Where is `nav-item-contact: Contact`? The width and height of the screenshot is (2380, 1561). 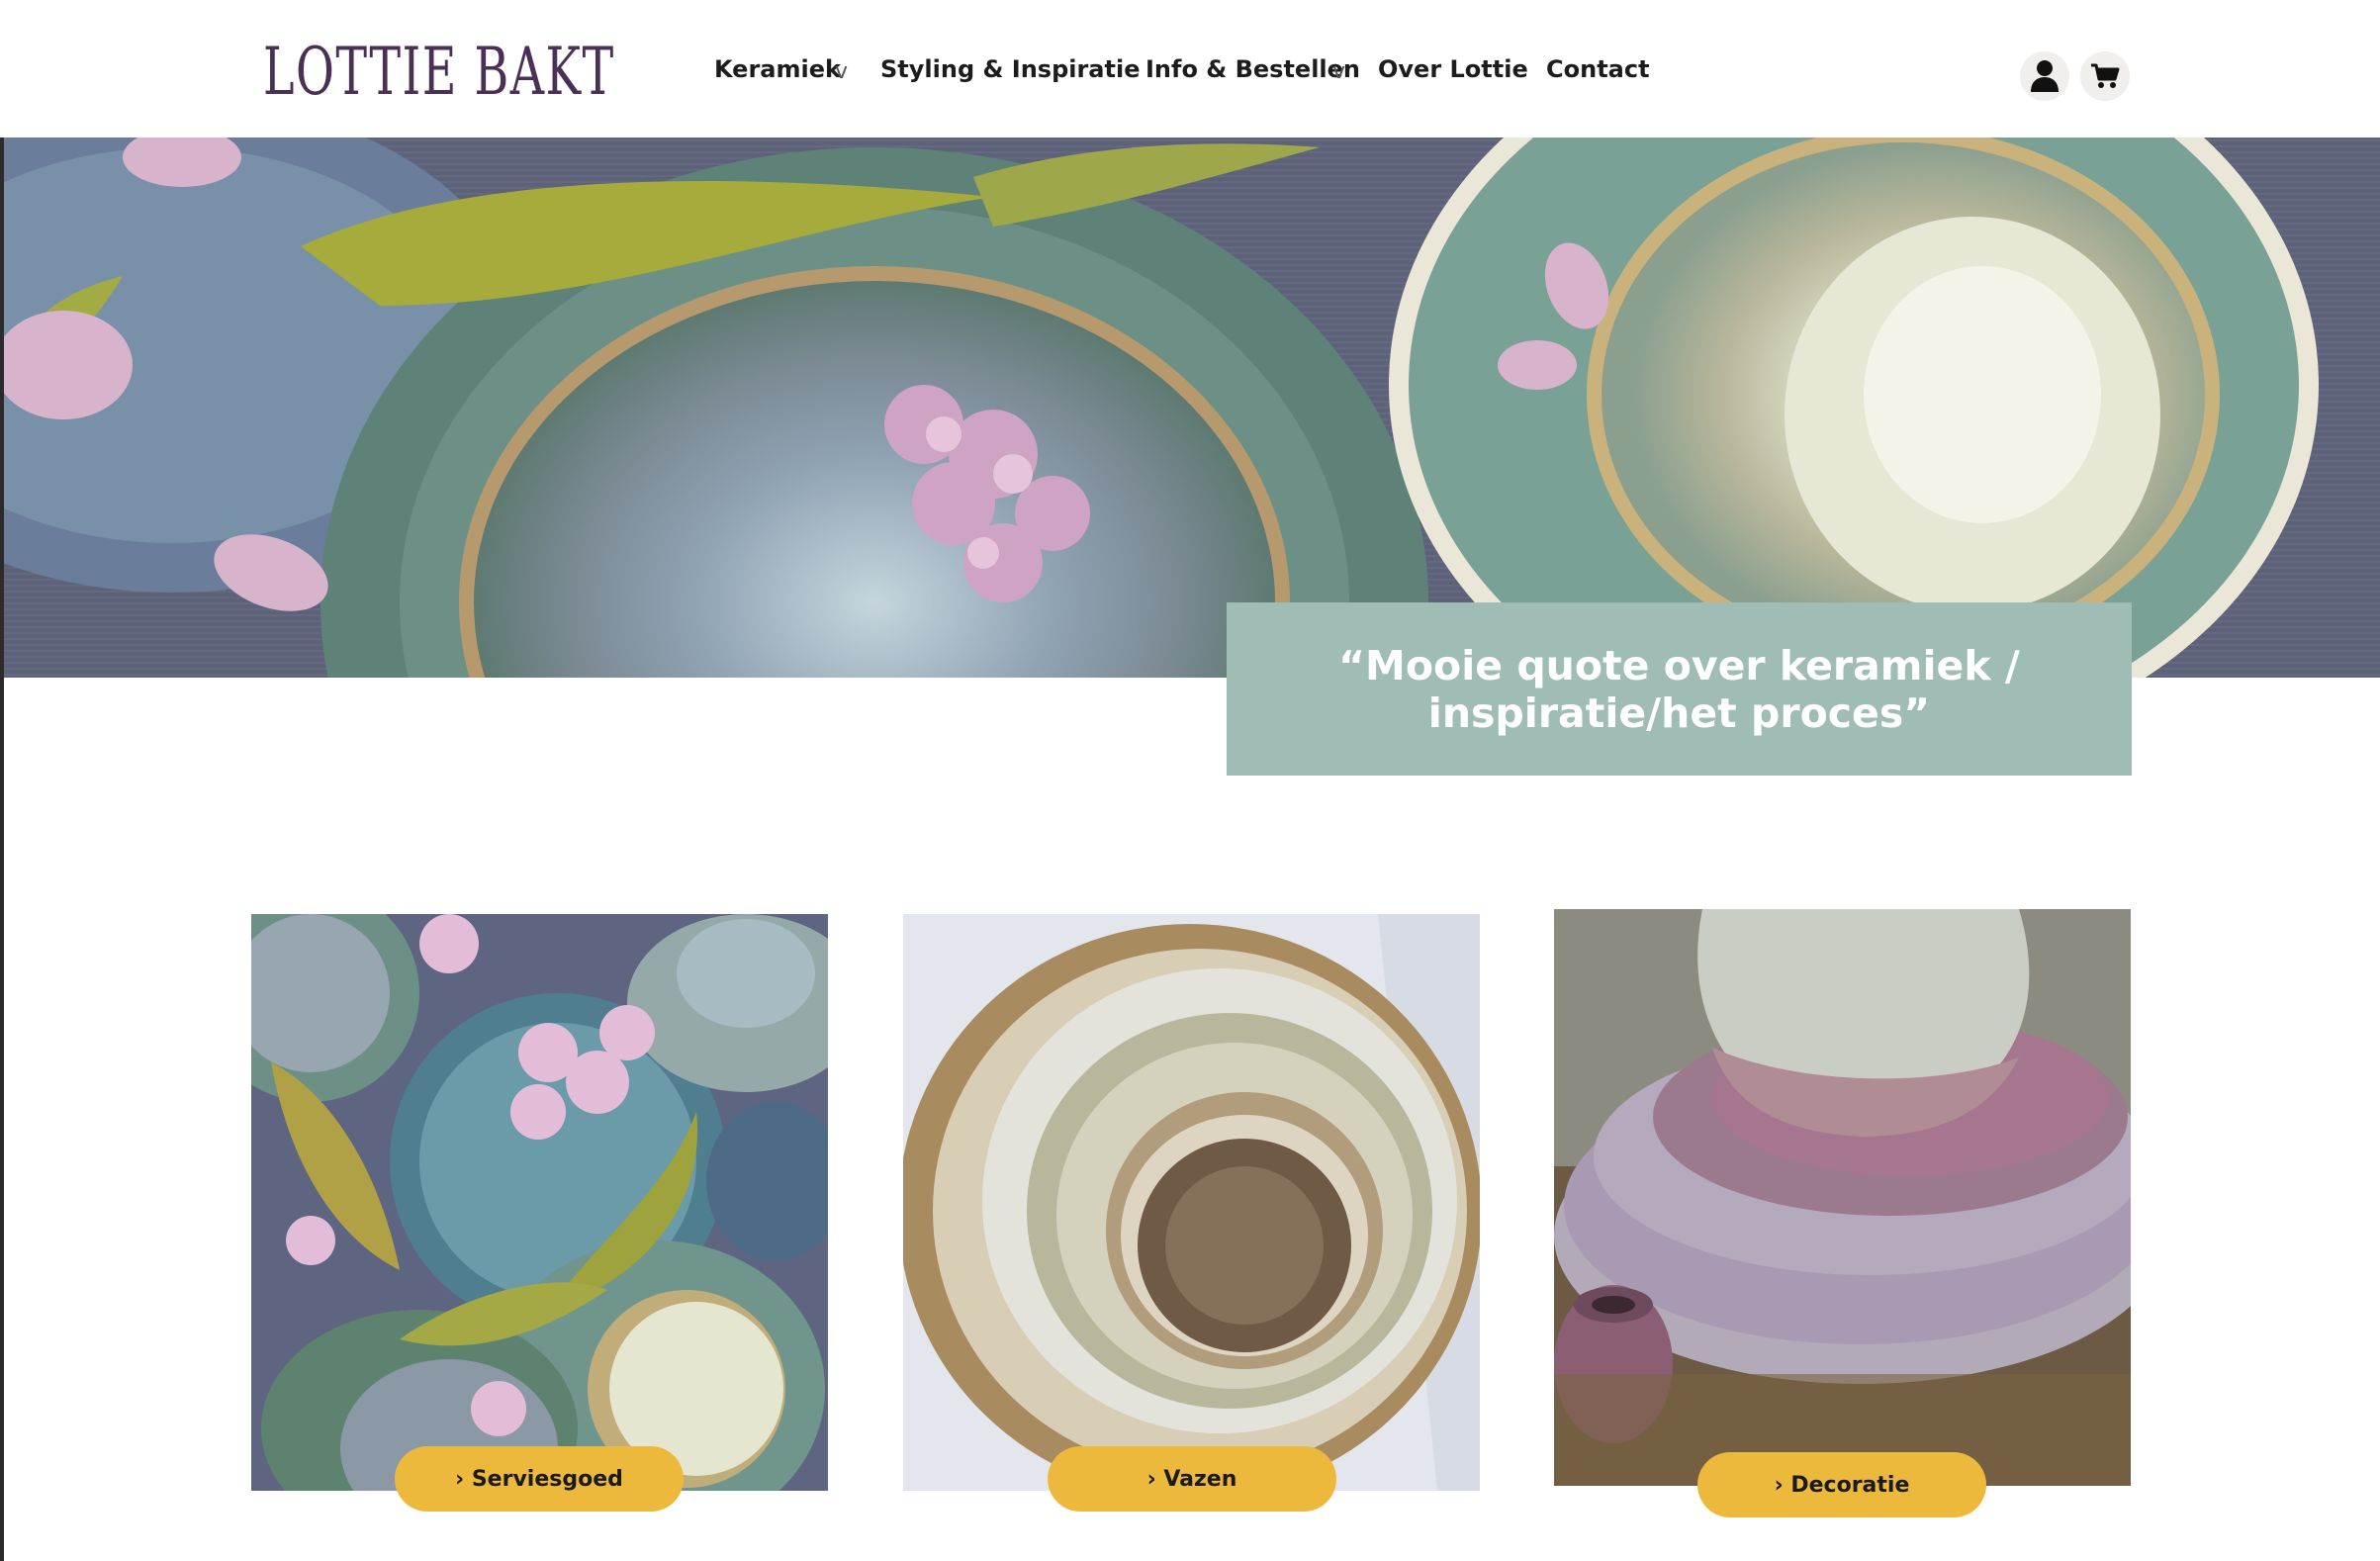
nav-item-contact: Contact is located at coordinates (1598, 69).